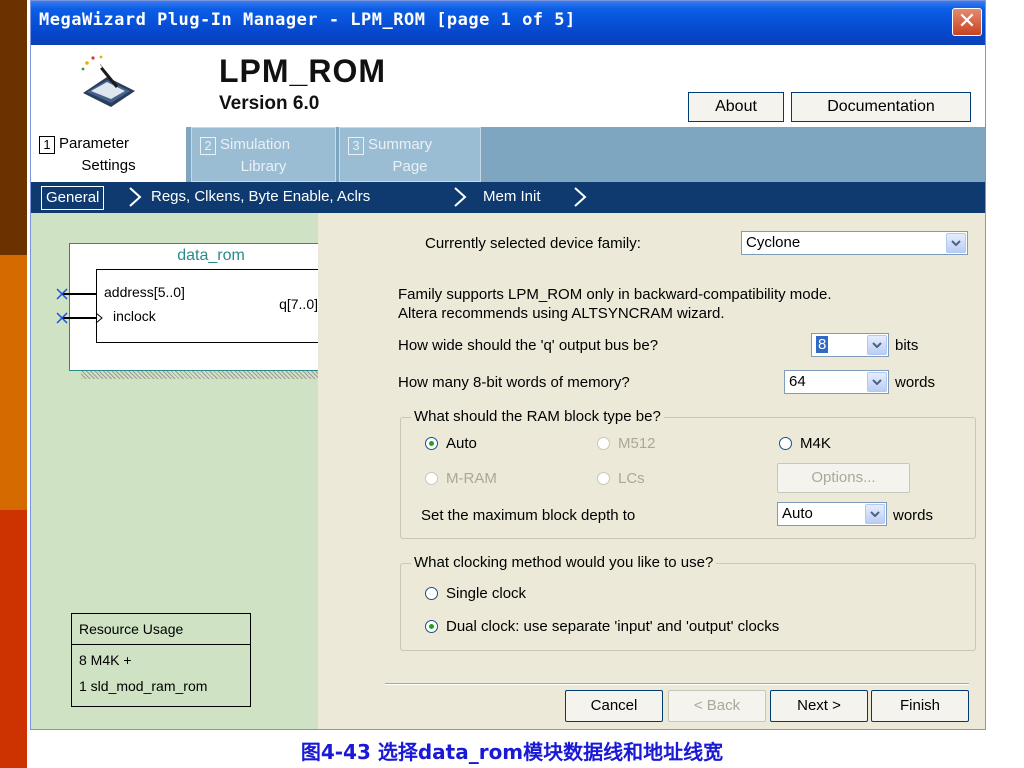 The width and height of the screenshot is (1024, 768). I want to click on resource-usage-header: Resource Usage, so click(161, 629).